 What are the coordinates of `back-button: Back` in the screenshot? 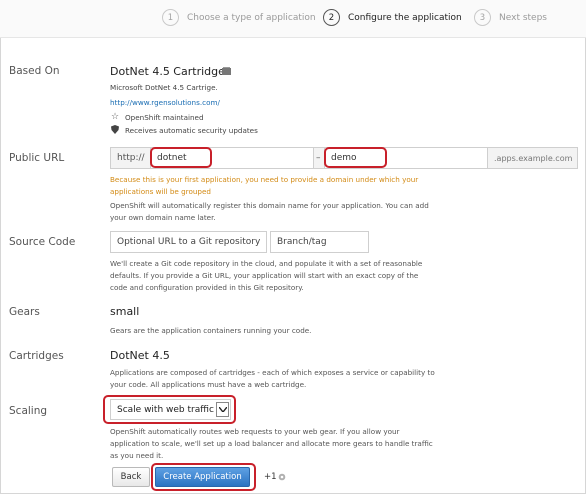 It's located at (131, 477).